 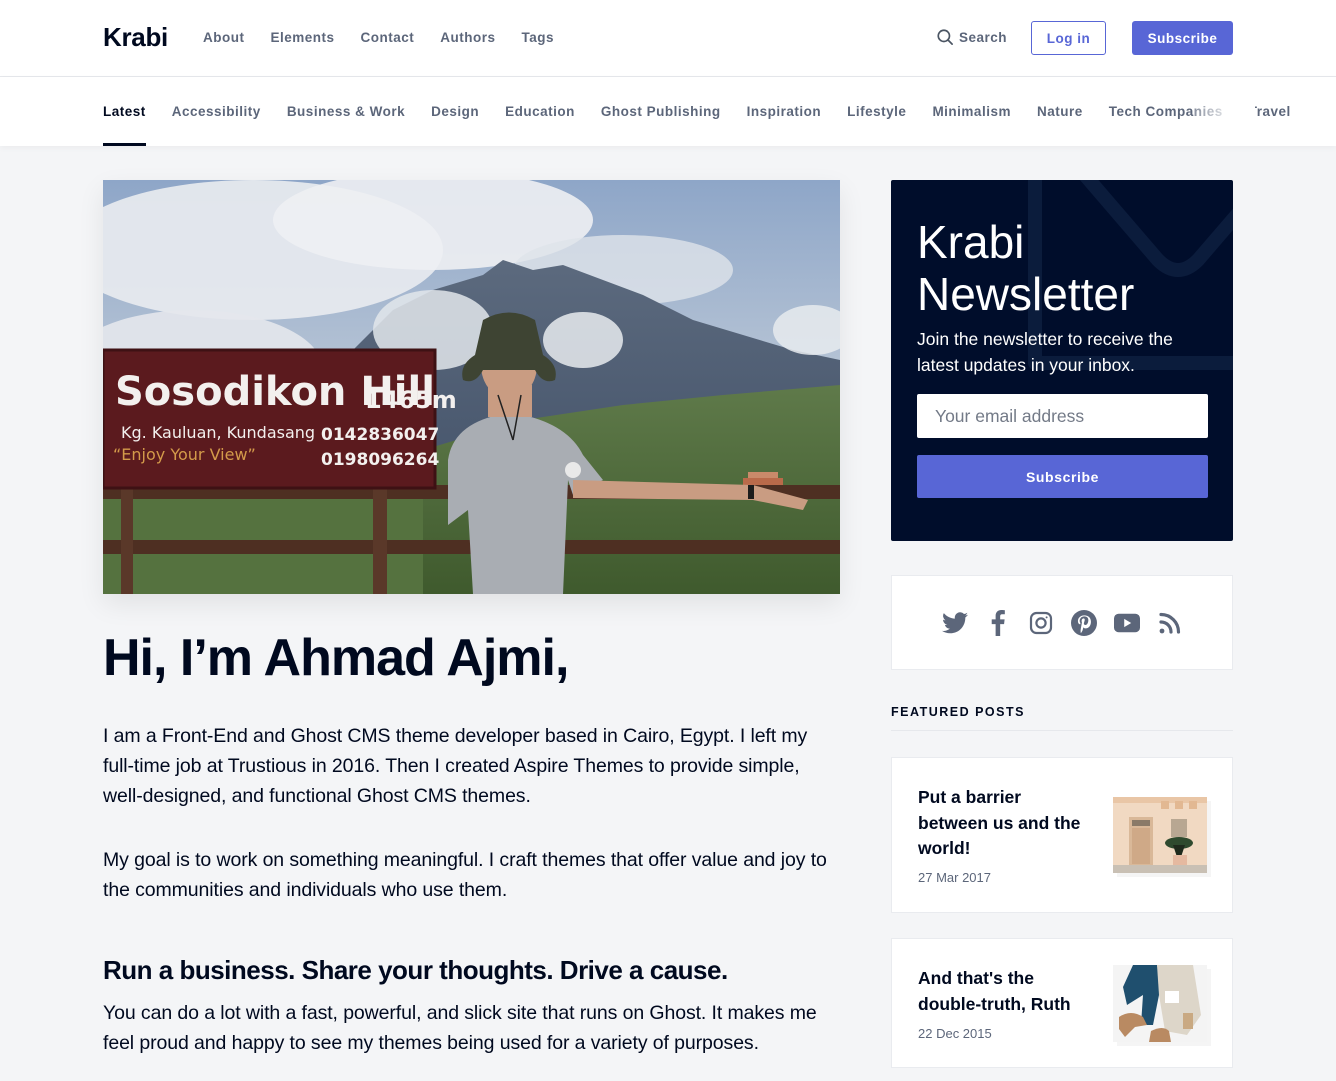 What do you see at coordinates (1062, 476) in the screenshot?
I see `newsletter-subscribe-button: Subscribe` at bounding box center [1062, 476].